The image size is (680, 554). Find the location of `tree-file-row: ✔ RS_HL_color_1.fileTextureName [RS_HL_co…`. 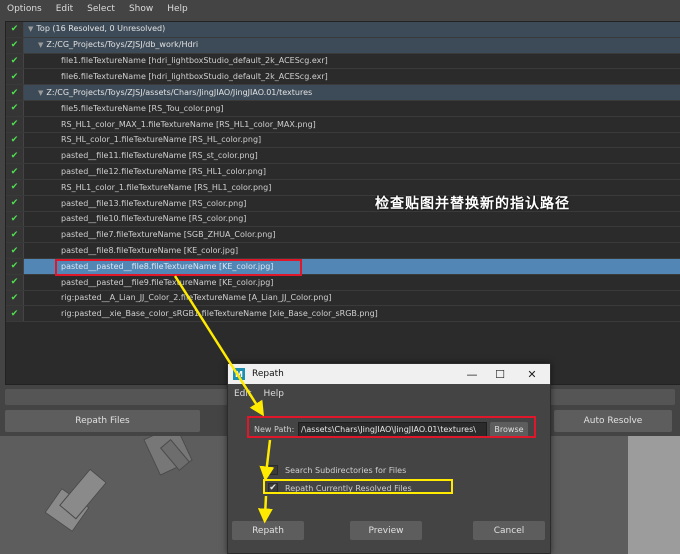

tree-file-row: ✔ RS_HL_color_1.fileTextureName [RS_HL_co… is located at coordinates (343, 140).